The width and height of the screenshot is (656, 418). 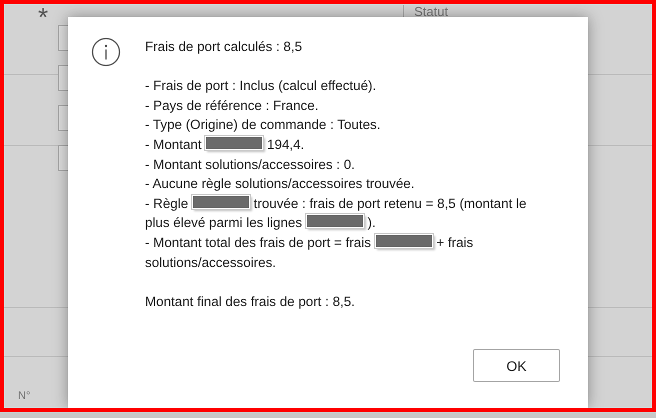 What do you see at coordinates (280, 184) in the screenshot?
I see `message-text: - Aucune règle solutions/accessoires trouvée.` at bounding box center [280, 184].